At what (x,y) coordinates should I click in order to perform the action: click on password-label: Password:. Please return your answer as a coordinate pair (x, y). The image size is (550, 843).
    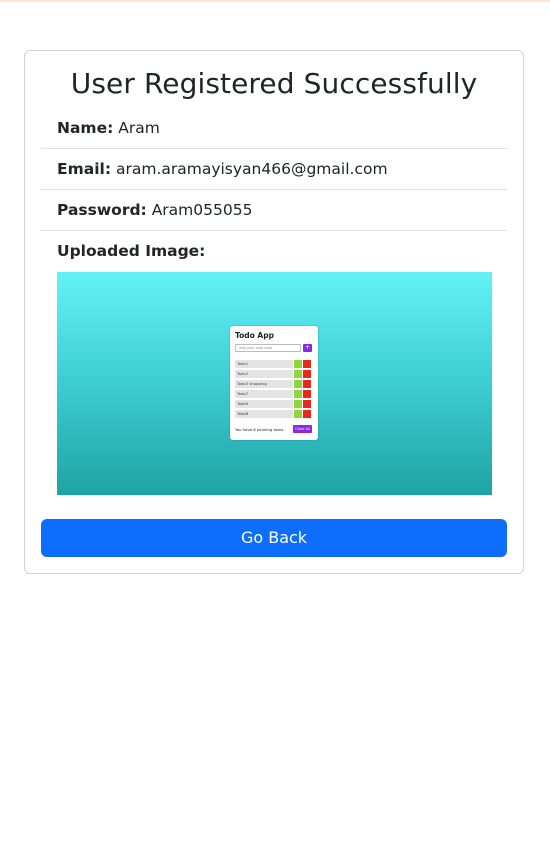
    Looking at the image, I should click on (102, 210).